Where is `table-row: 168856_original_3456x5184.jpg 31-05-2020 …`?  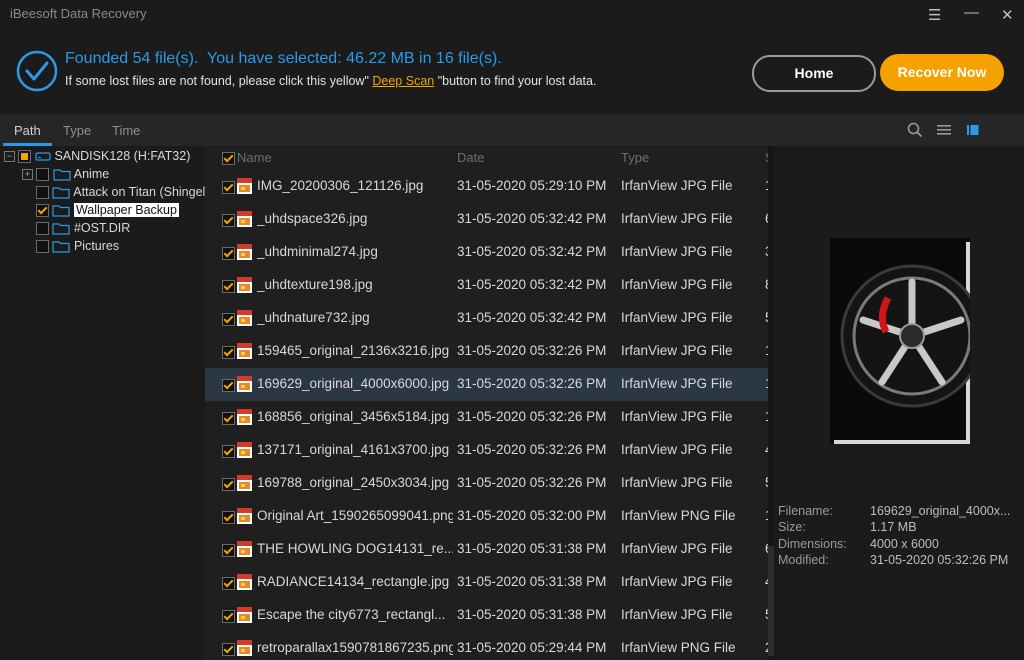 table-row: 168856_original_3456x5184.jpg 31-05-2020 … is located at coordinates (487, 417).